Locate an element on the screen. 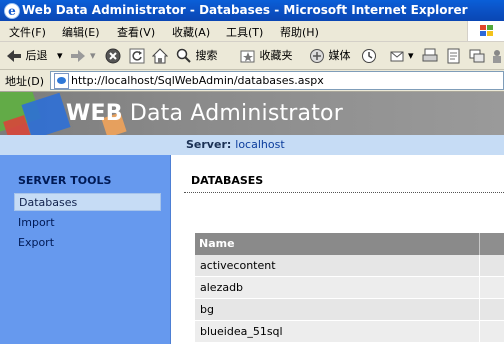 The height and width of the screenshot is (344, 504). table-row: blueidea_51sql is located at coordinates (349, 332).